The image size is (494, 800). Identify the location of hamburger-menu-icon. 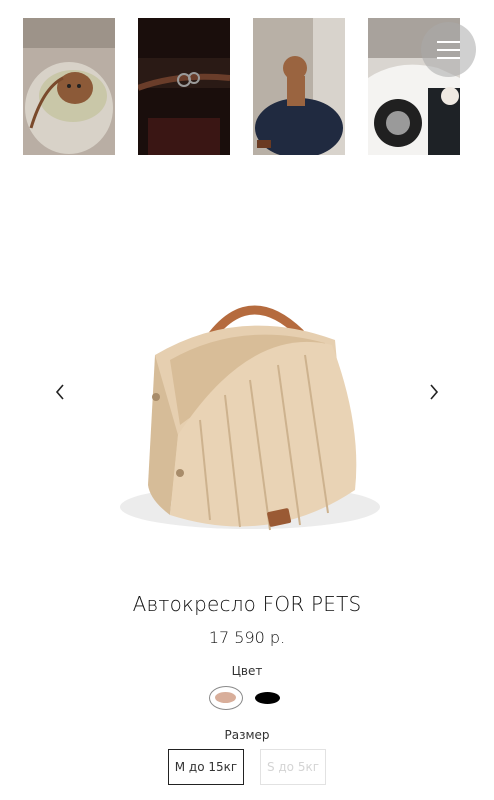
(448, 42).